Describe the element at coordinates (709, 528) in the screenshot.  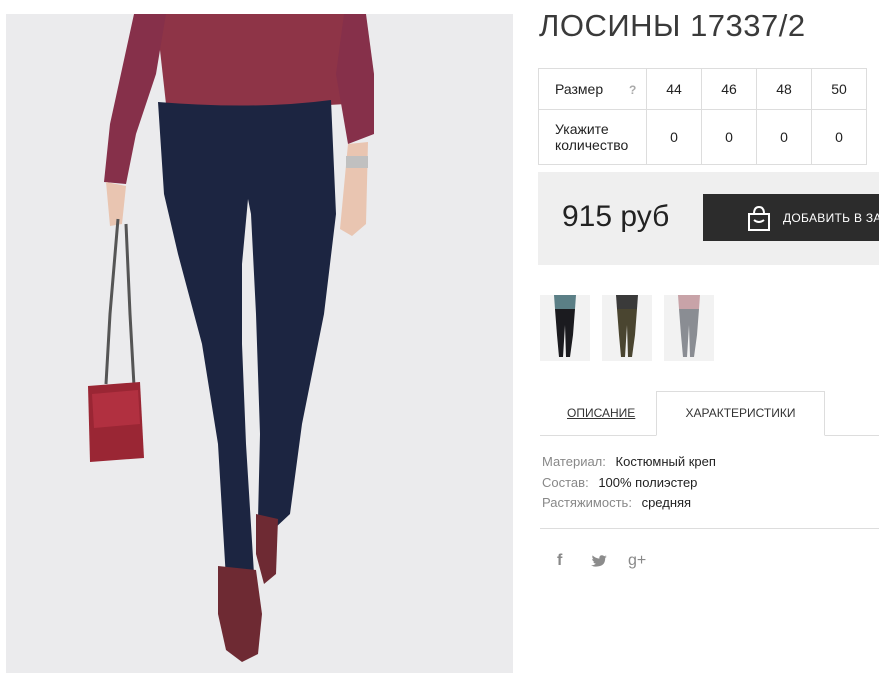
I see `section-divider` at that location.